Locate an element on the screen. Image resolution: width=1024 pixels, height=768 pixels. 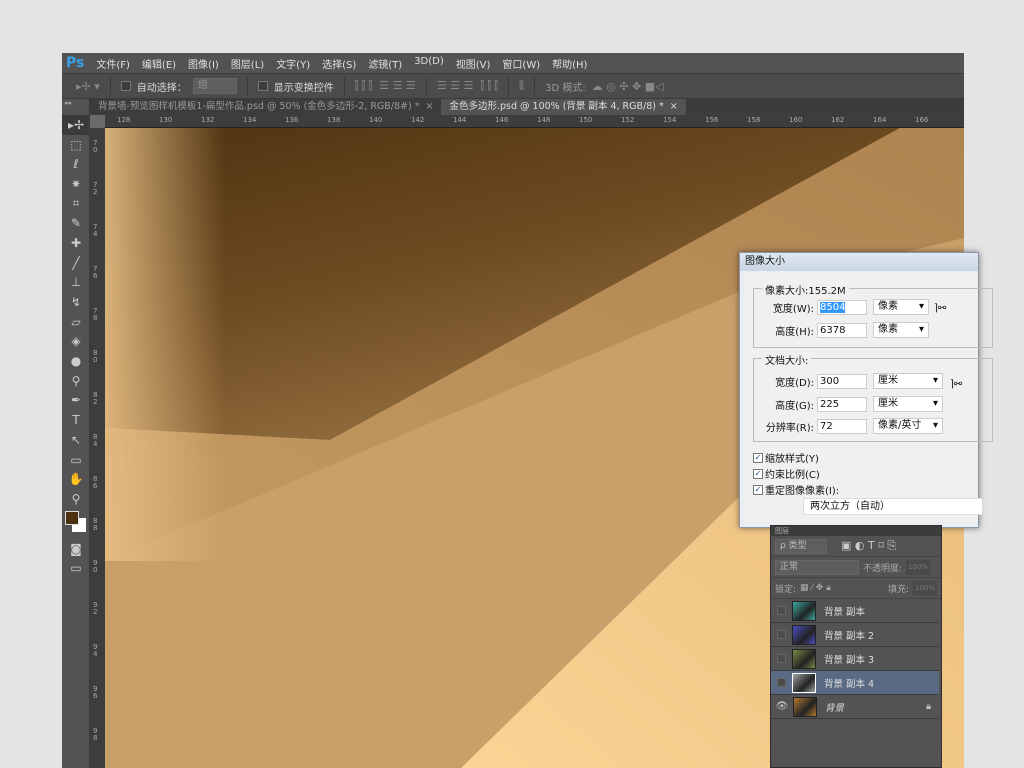
ruler-origin is located at coordinates (97, 121).